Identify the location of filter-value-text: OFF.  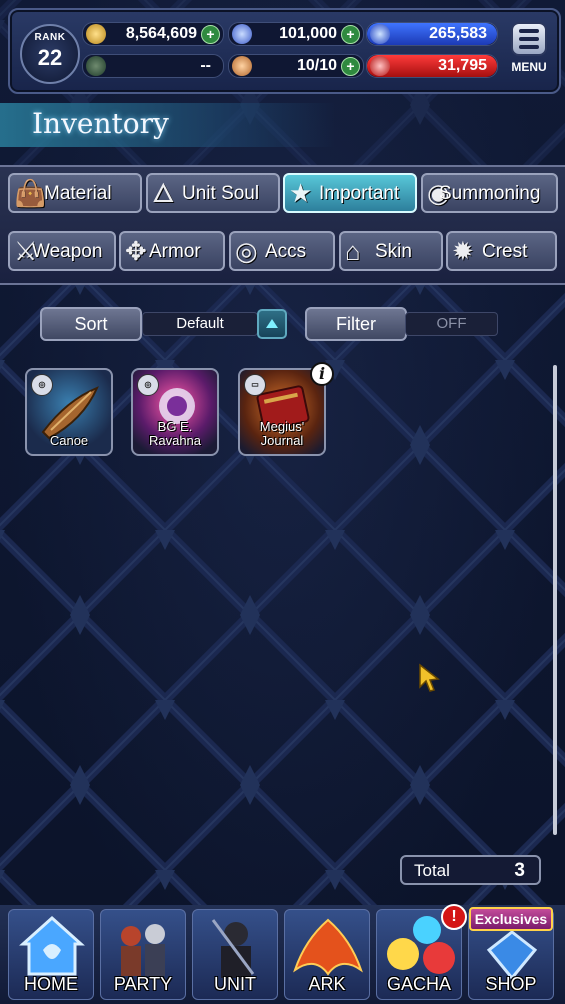
(451, 323).